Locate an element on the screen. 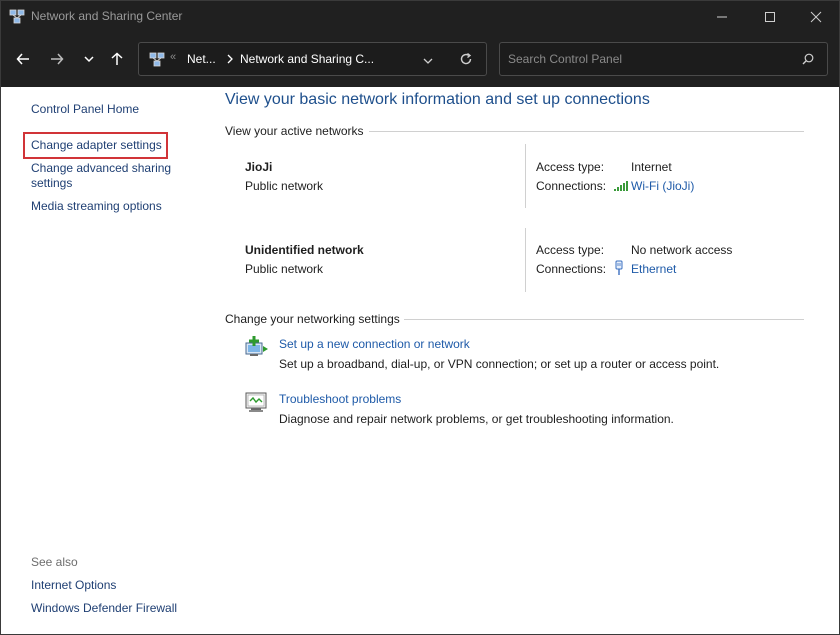 This screenshot has height=635, width=840. wifi-signal-icon is located at coordinates (621, 186).